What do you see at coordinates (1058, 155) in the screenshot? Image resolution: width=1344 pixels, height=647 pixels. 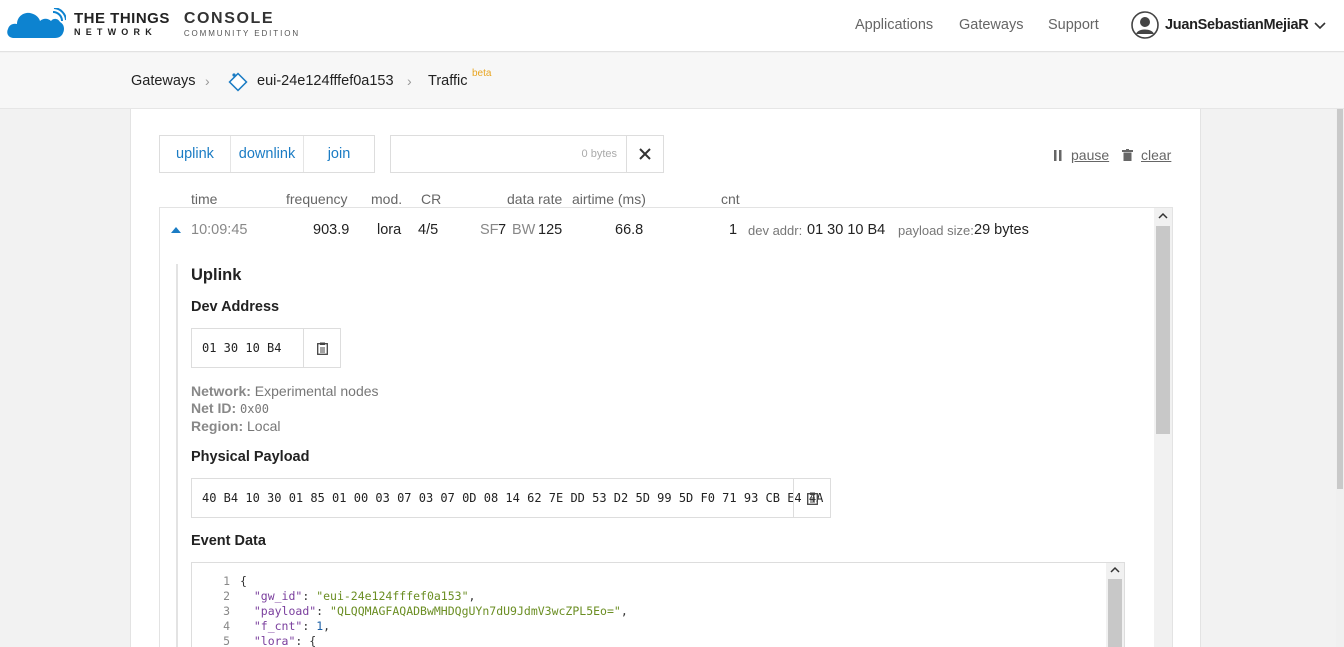 I see `pause-icon` at bounding box center [1058, 155].